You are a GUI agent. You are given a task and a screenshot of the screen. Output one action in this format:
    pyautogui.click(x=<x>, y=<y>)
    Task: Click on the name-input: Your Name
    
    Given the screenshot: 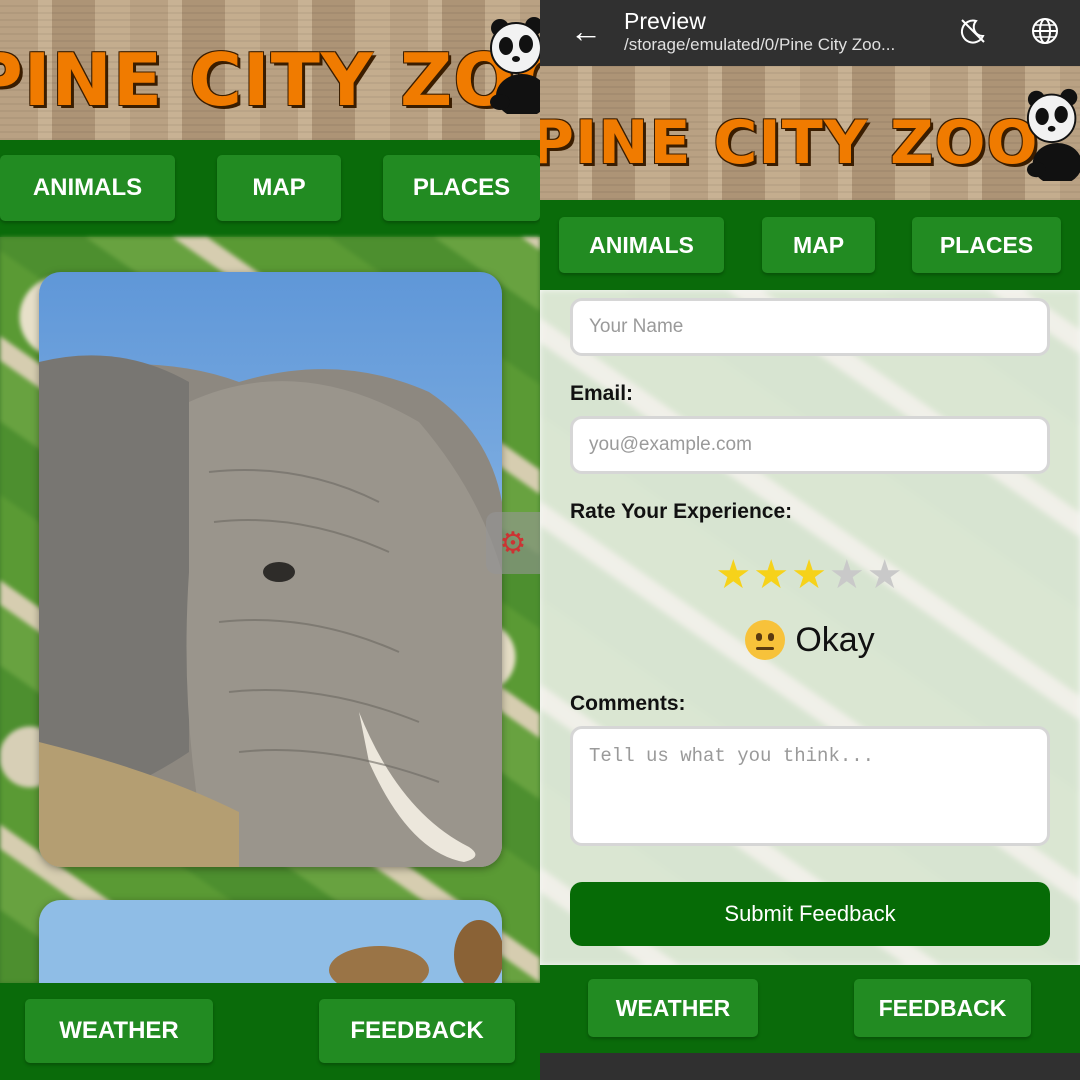 What is the action you would take?
    pyautogui.click(x=810, y=327)
    